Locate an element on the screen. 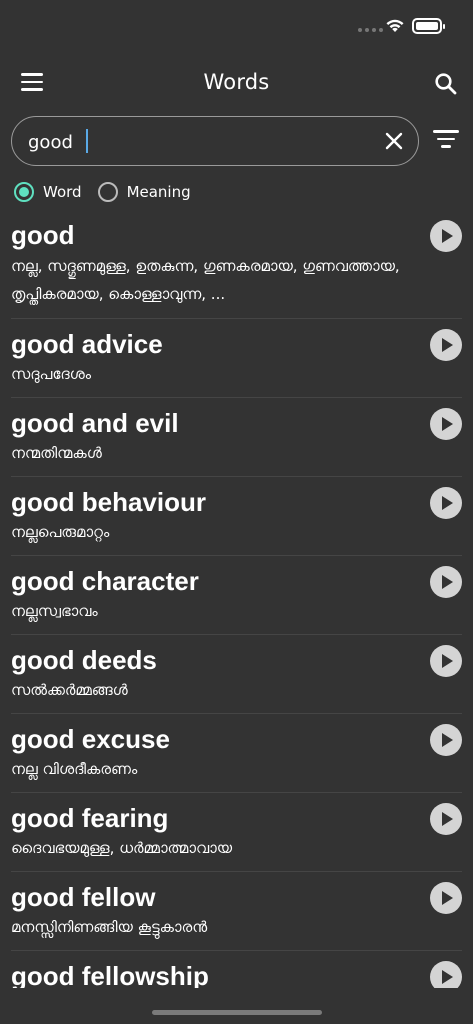  word-meaning: ദൈവഭയമുള്ള, ധർമ്മാത്മാവായ is located at coordinates (122, 848).